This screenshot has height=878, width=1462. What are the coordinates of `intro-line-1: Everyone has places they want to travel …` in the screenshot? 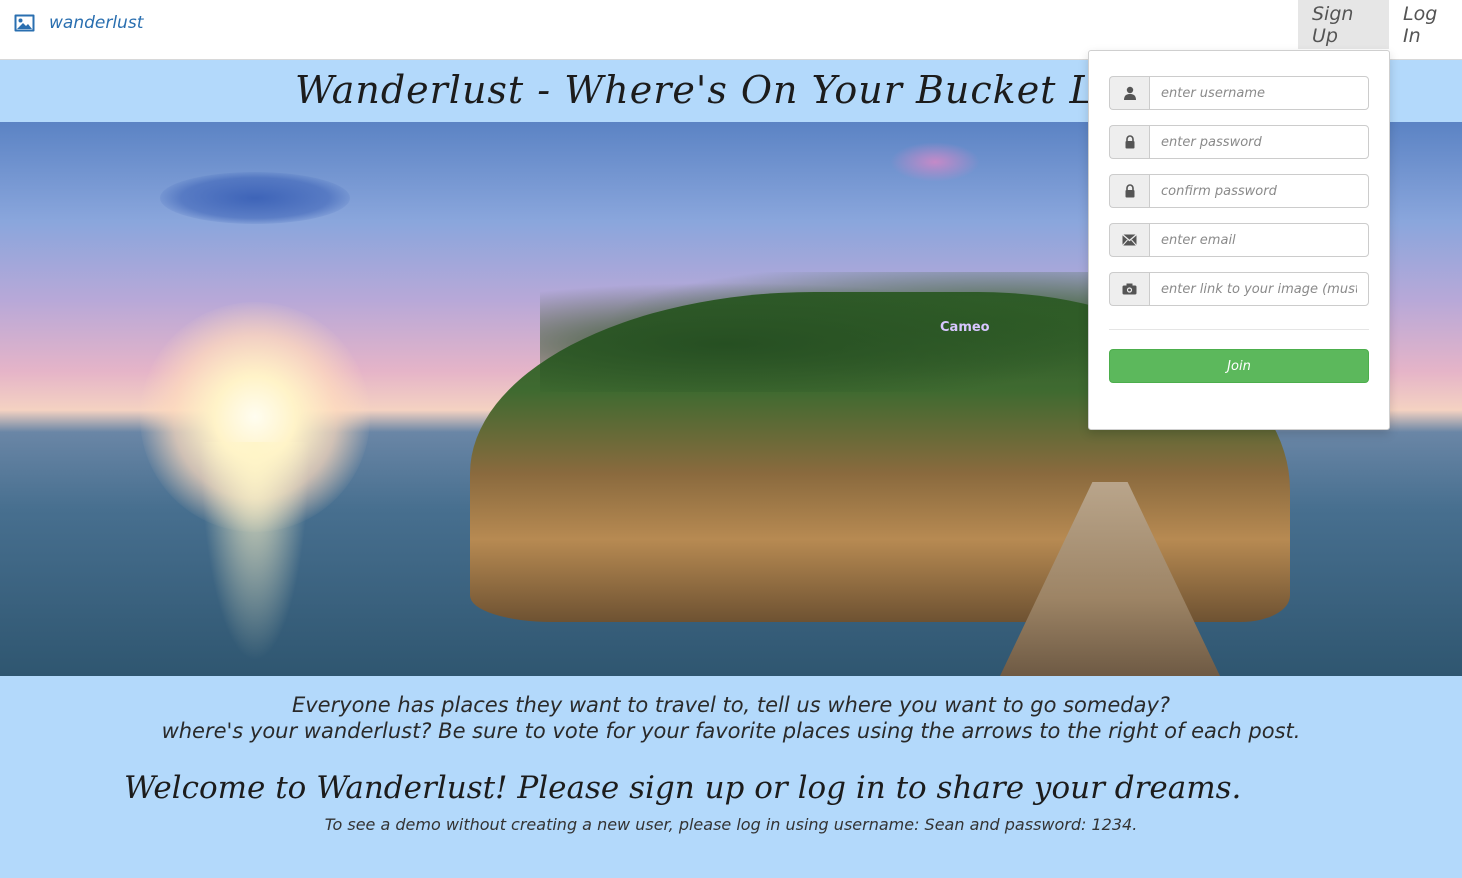 It's located at (731, 705).